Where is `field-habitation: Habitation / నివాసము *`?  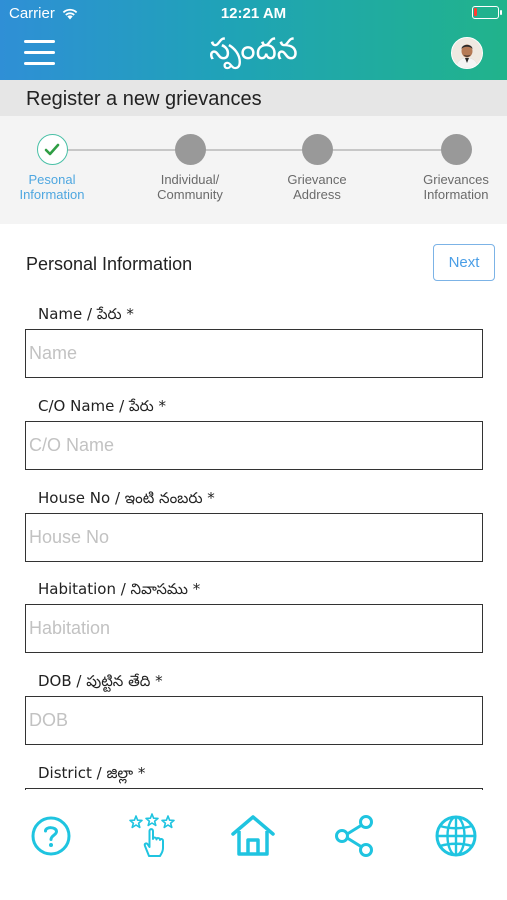
field-habitation: Habitation / నివాసము * is located at coordinates (253, 615).